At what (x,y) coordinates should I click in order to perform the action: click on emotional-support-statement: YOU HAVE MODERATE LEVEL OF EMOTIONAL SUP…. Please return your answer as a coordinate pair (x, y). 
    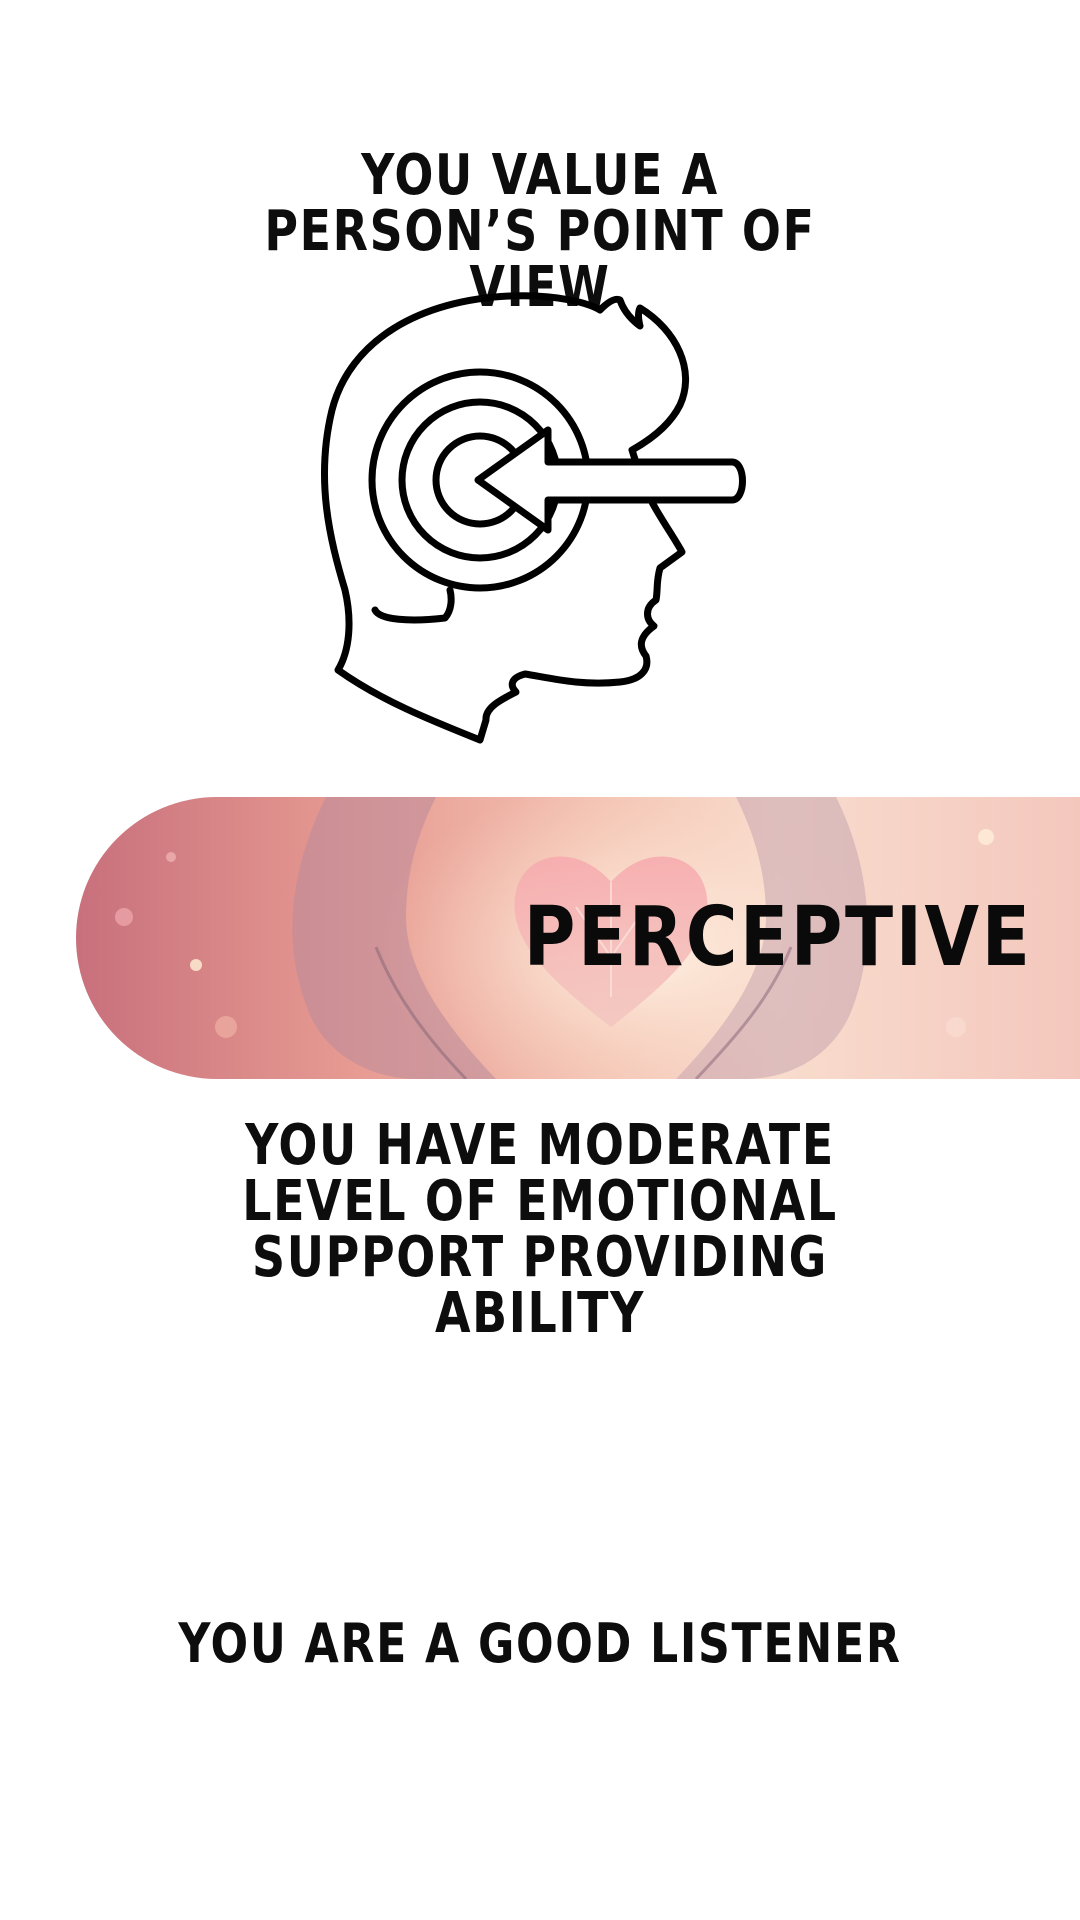
    Looking at the image, I should click on (540, 1229).